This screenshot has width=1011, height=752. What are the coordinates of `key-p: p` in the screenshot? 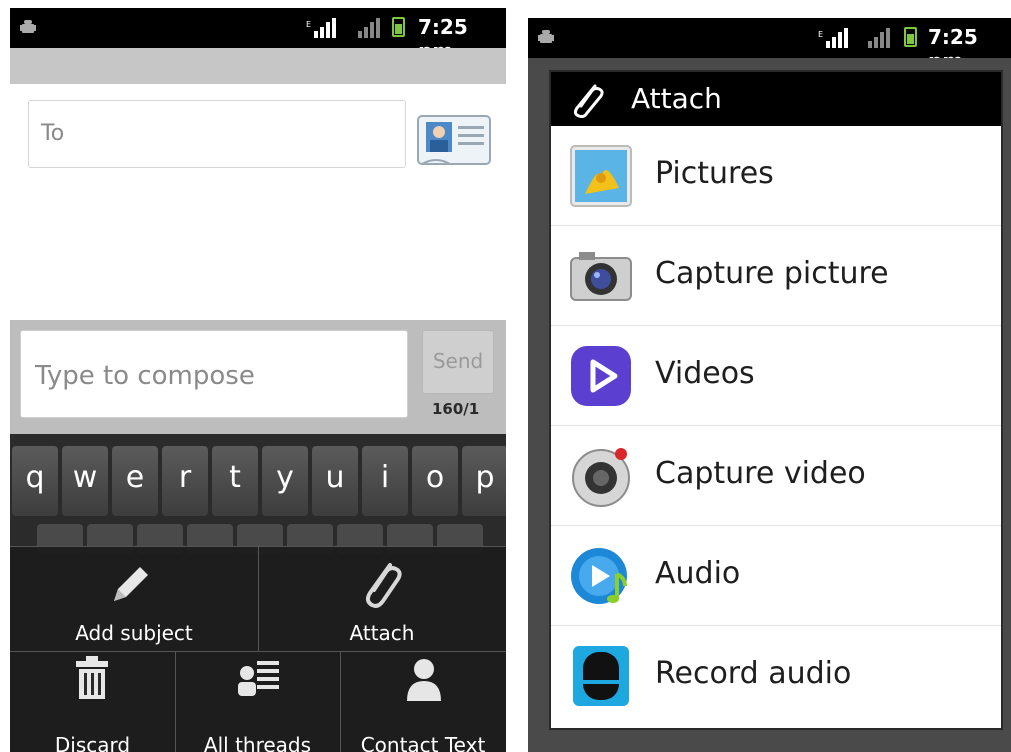 It's located at (484, 481).